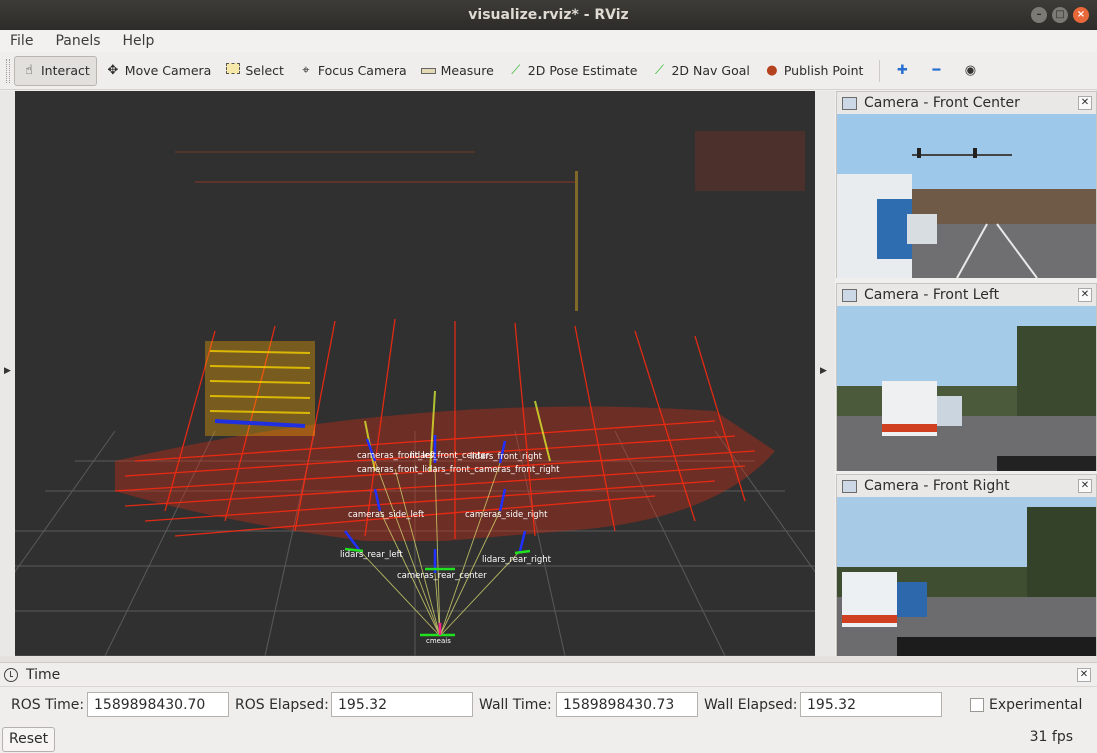  I want to click on window-title: visualize.rviz* - RViz, so click(548, 15).